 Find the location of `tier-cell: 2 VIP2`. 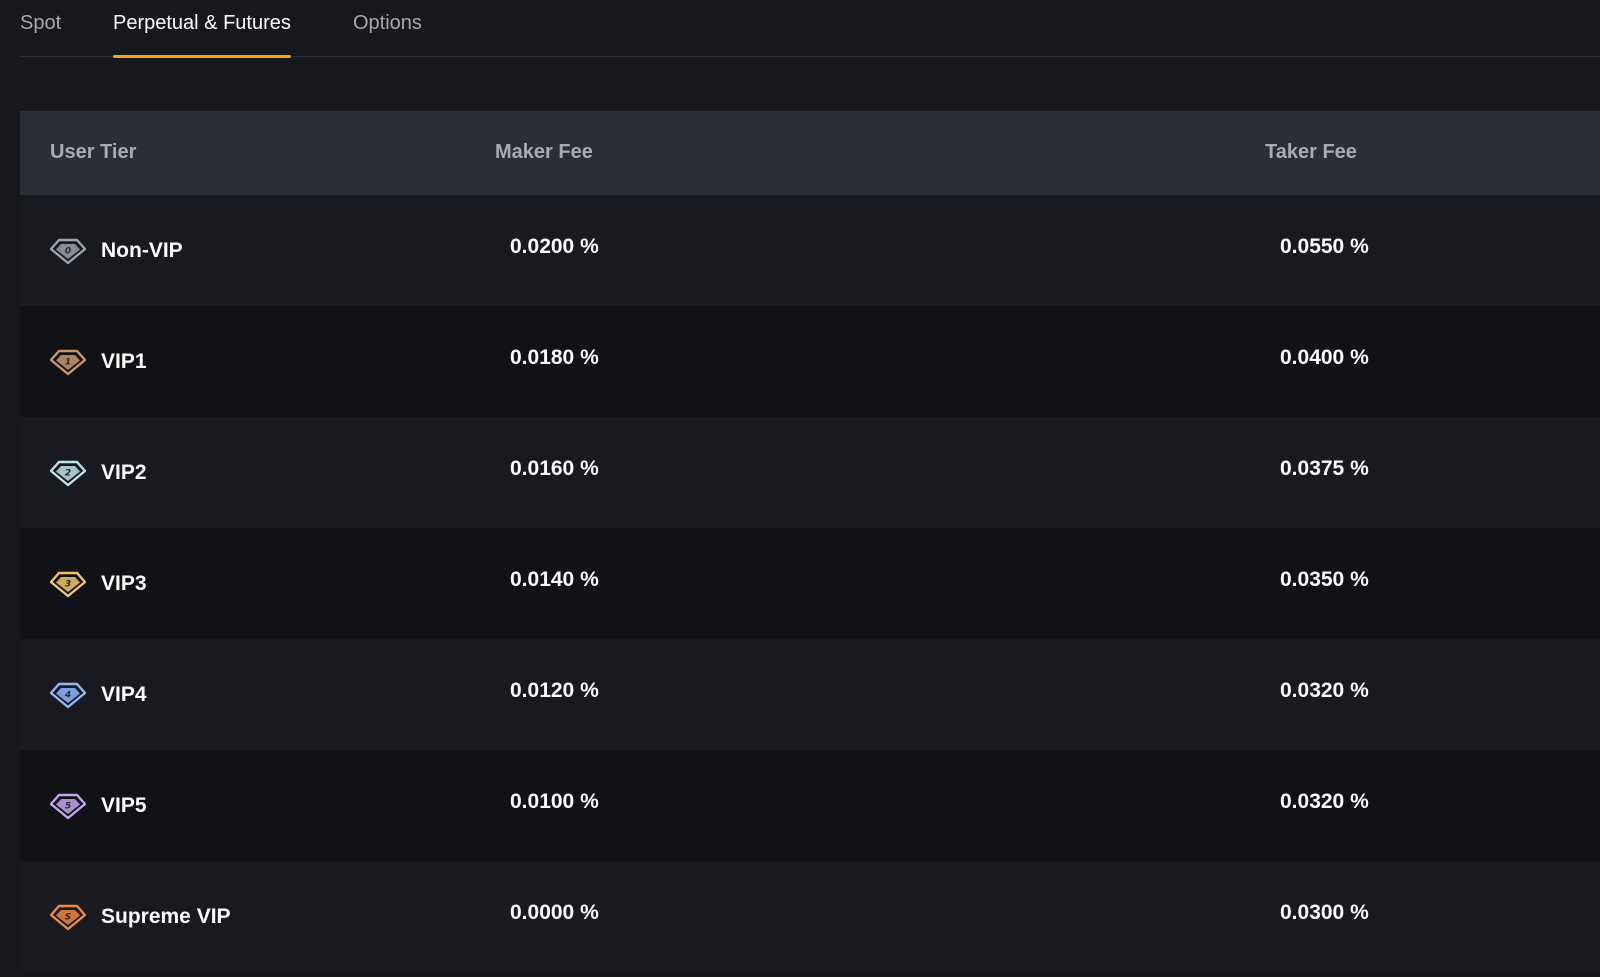

tier-cell: 2 VIP2 is located at coordinates (98, 472).